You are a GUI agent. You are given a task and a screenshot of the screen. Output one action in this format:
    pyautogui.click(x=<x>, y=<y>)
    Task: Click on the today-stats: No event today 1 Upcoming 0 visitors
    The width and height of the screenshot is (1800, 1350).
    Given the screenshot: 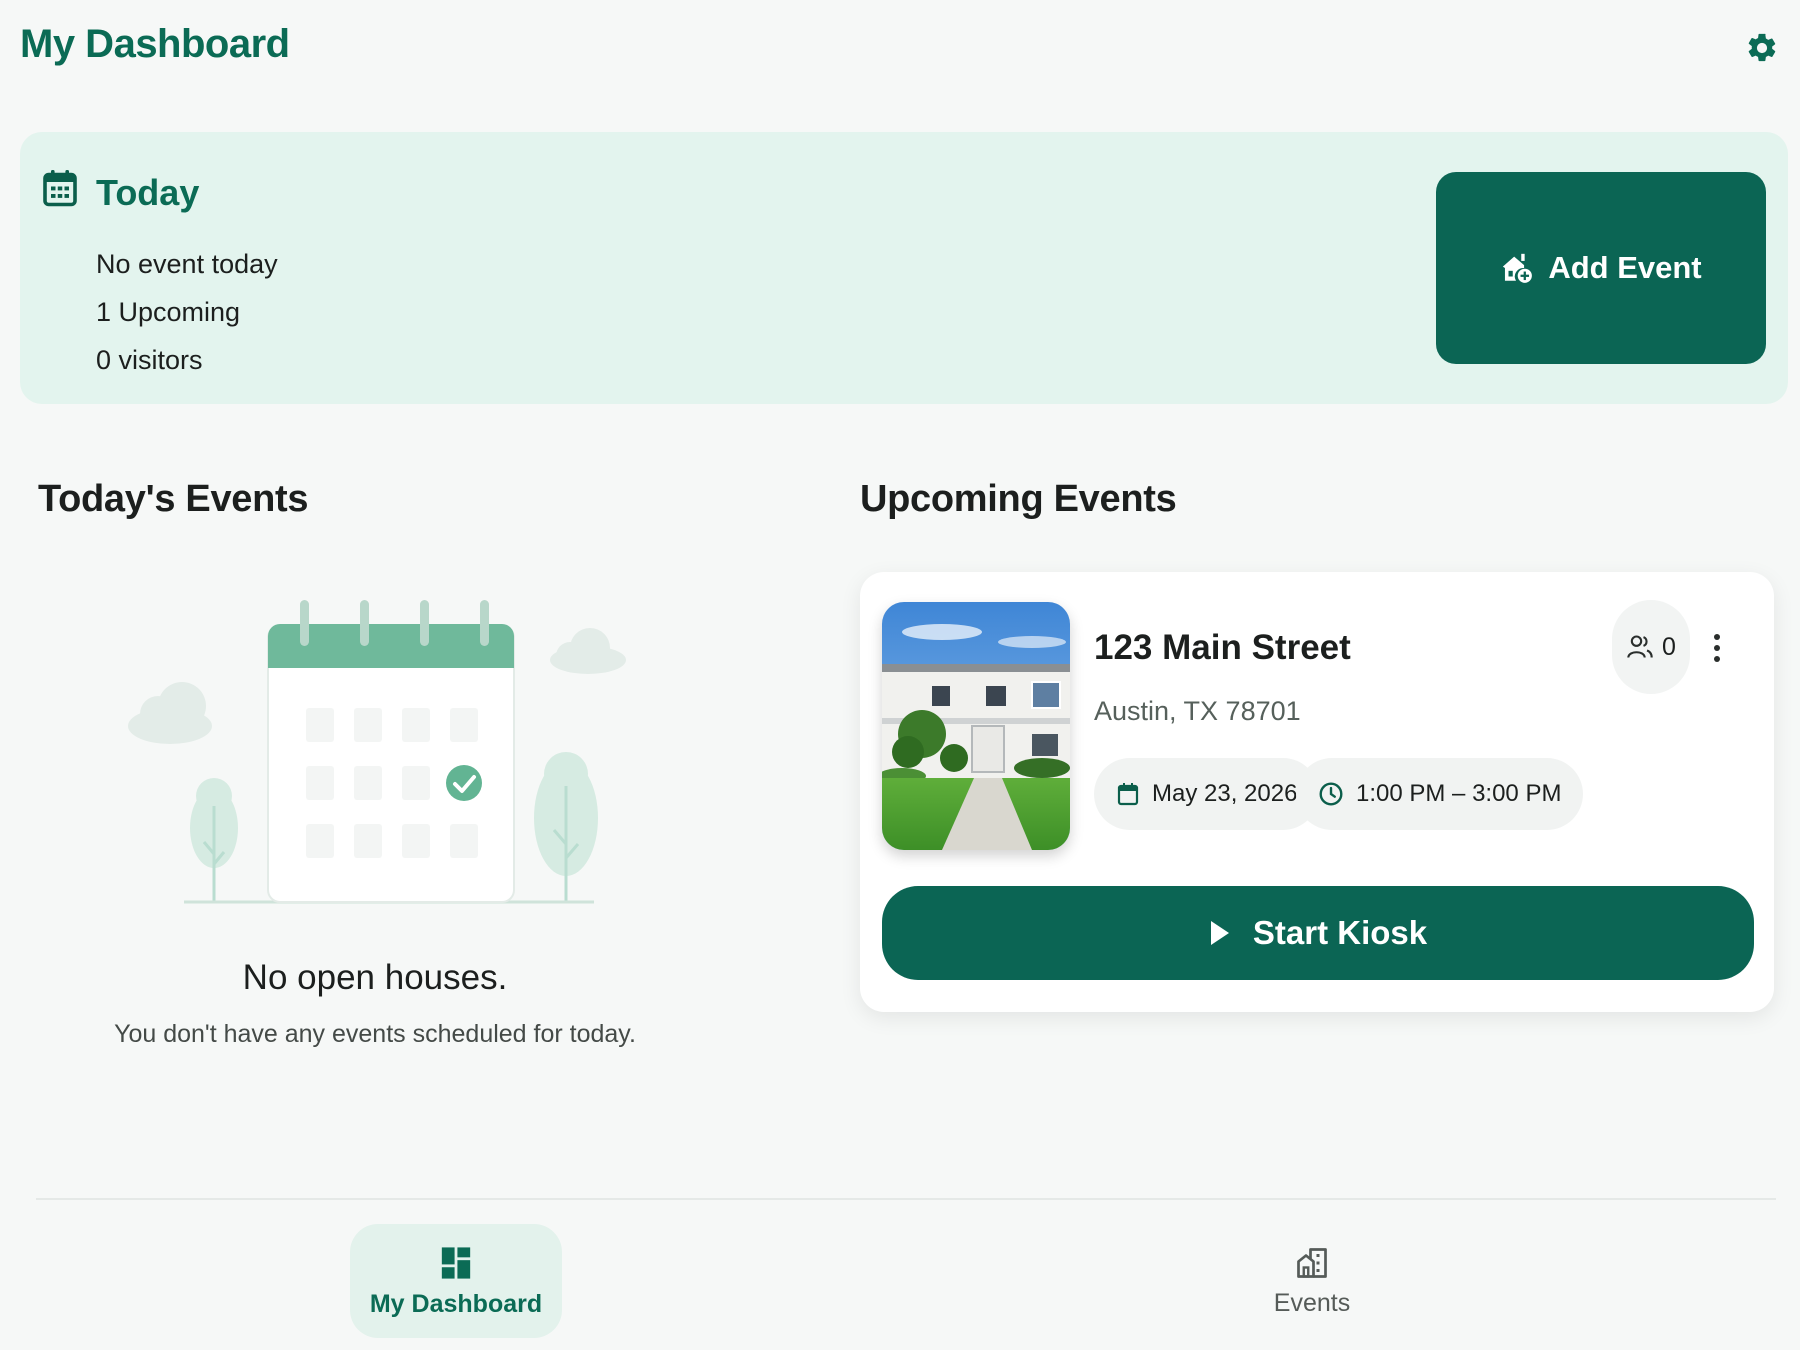 What is the action you would take?
    pyautogui.click(x=187, y=312)
    